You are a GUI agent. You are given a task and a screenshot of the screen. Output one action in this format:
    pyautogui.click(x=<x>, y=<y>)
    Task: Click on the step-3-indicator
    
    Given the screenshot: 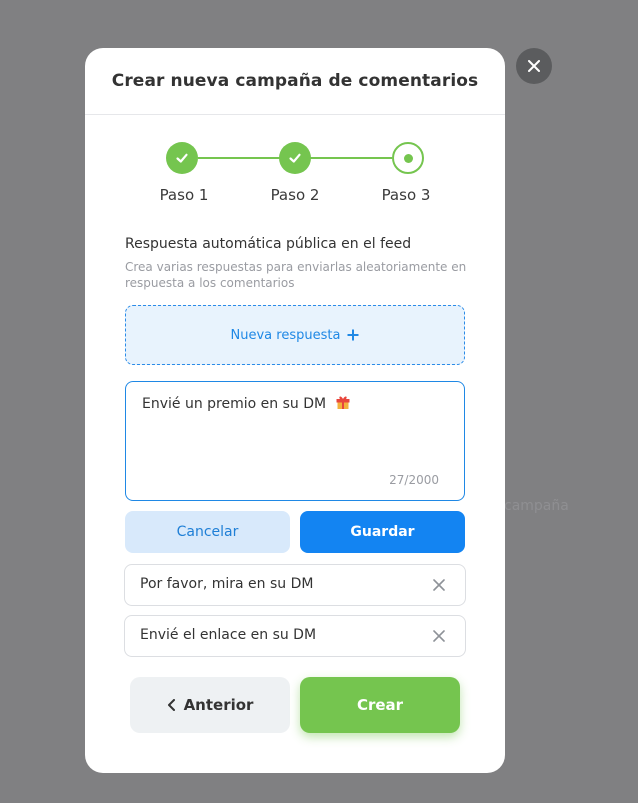 What is the action you would take?
    pyautogui.click(x=408, y=158)
    